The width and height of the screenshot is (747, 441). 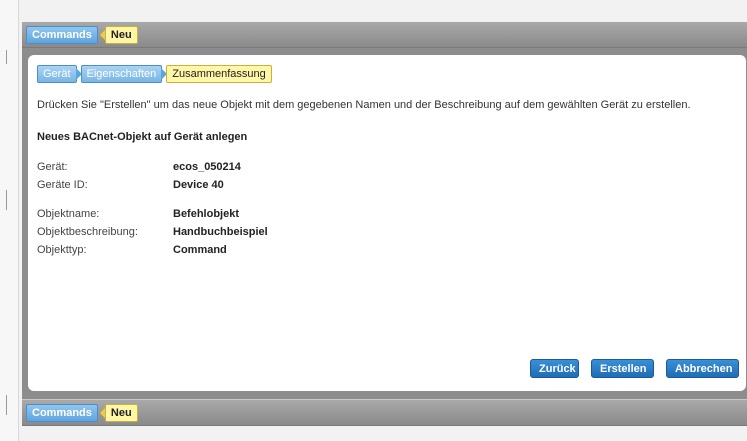 What do you see at coordinates (142, 137) in the screenshot?
I see `section-title: Neues BACnet-Objekt auf Gerät anlegen` at bounding box center [142, 137].